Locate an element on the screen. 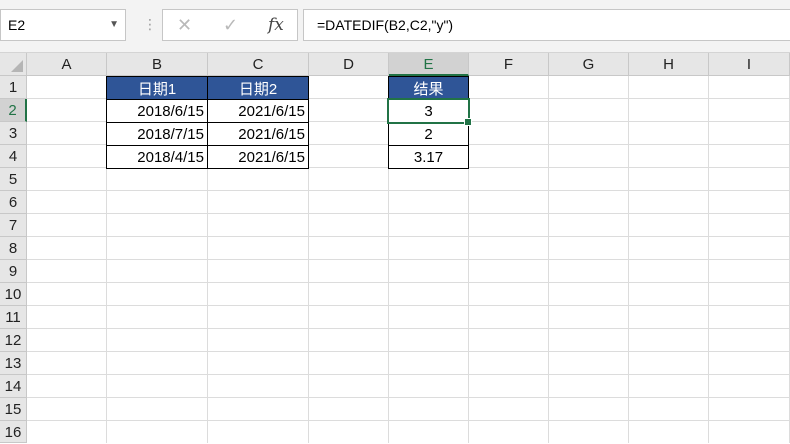 This screenshot has width=790, height=444. cell-e4: 3.17 is located at coordinates (428, 157).